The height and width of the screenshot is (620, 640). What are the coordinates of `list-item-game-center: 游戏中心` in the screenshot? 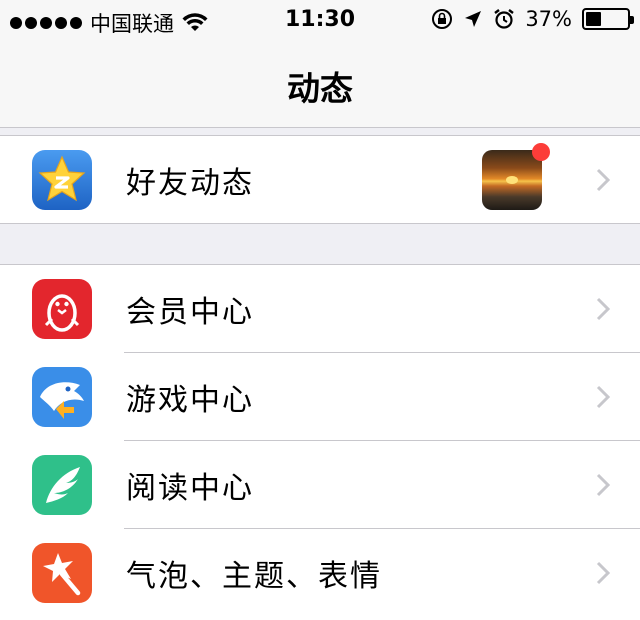 It's located at (320, 397).